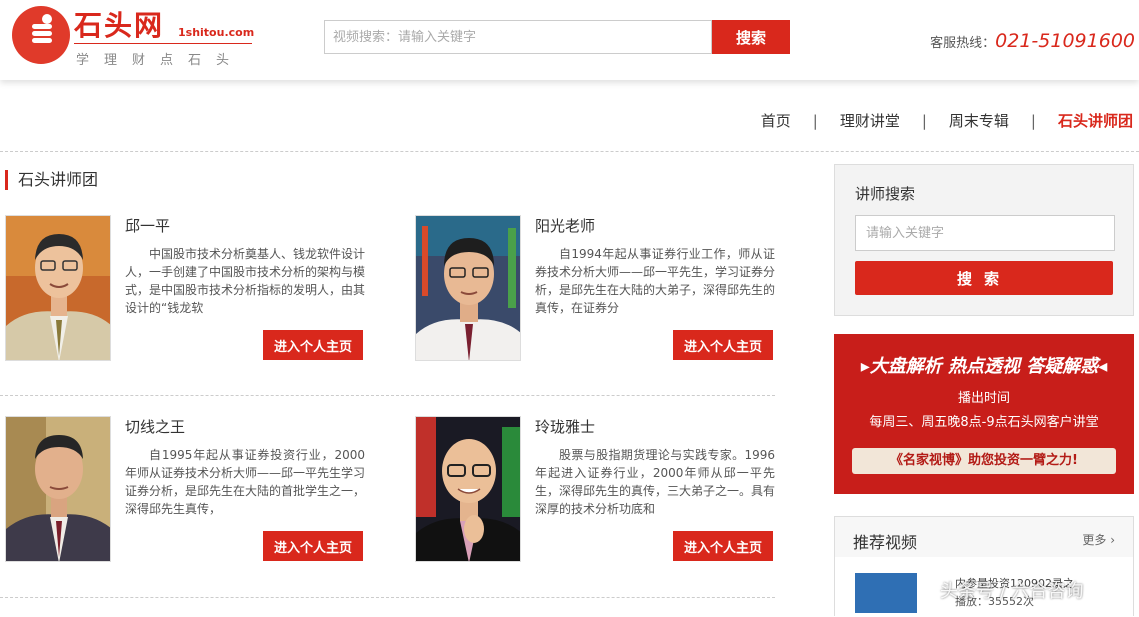 This screenshot has height=617, width=1139. Describe the element at coordinates (565, 225) in the screenshot. I see `lecturer-name: 阳光老师` at that location.